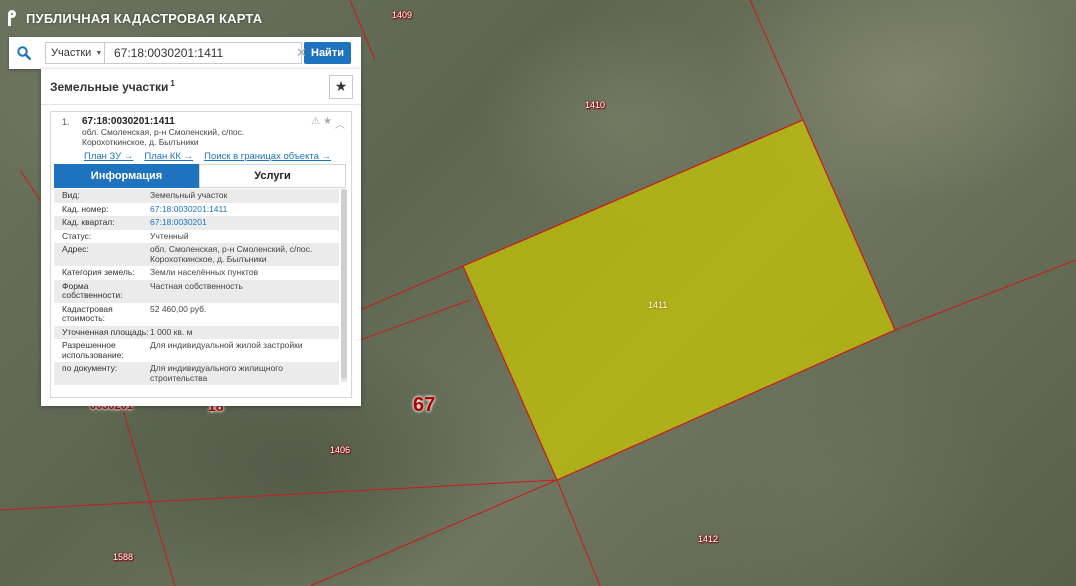 The image size is (1076, 586). Describe the element at coordinates (112, 86) in the screenshot. I see `panel-title: Земельные участки 1` at that location.